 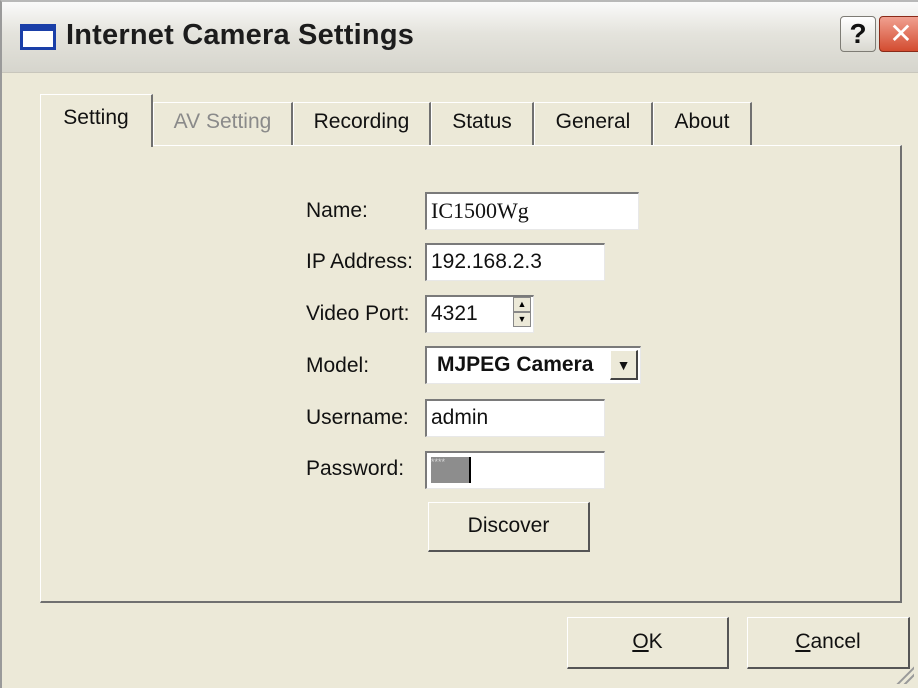 I want to click on video-port-value: 4321, so click(x=454, y=313).